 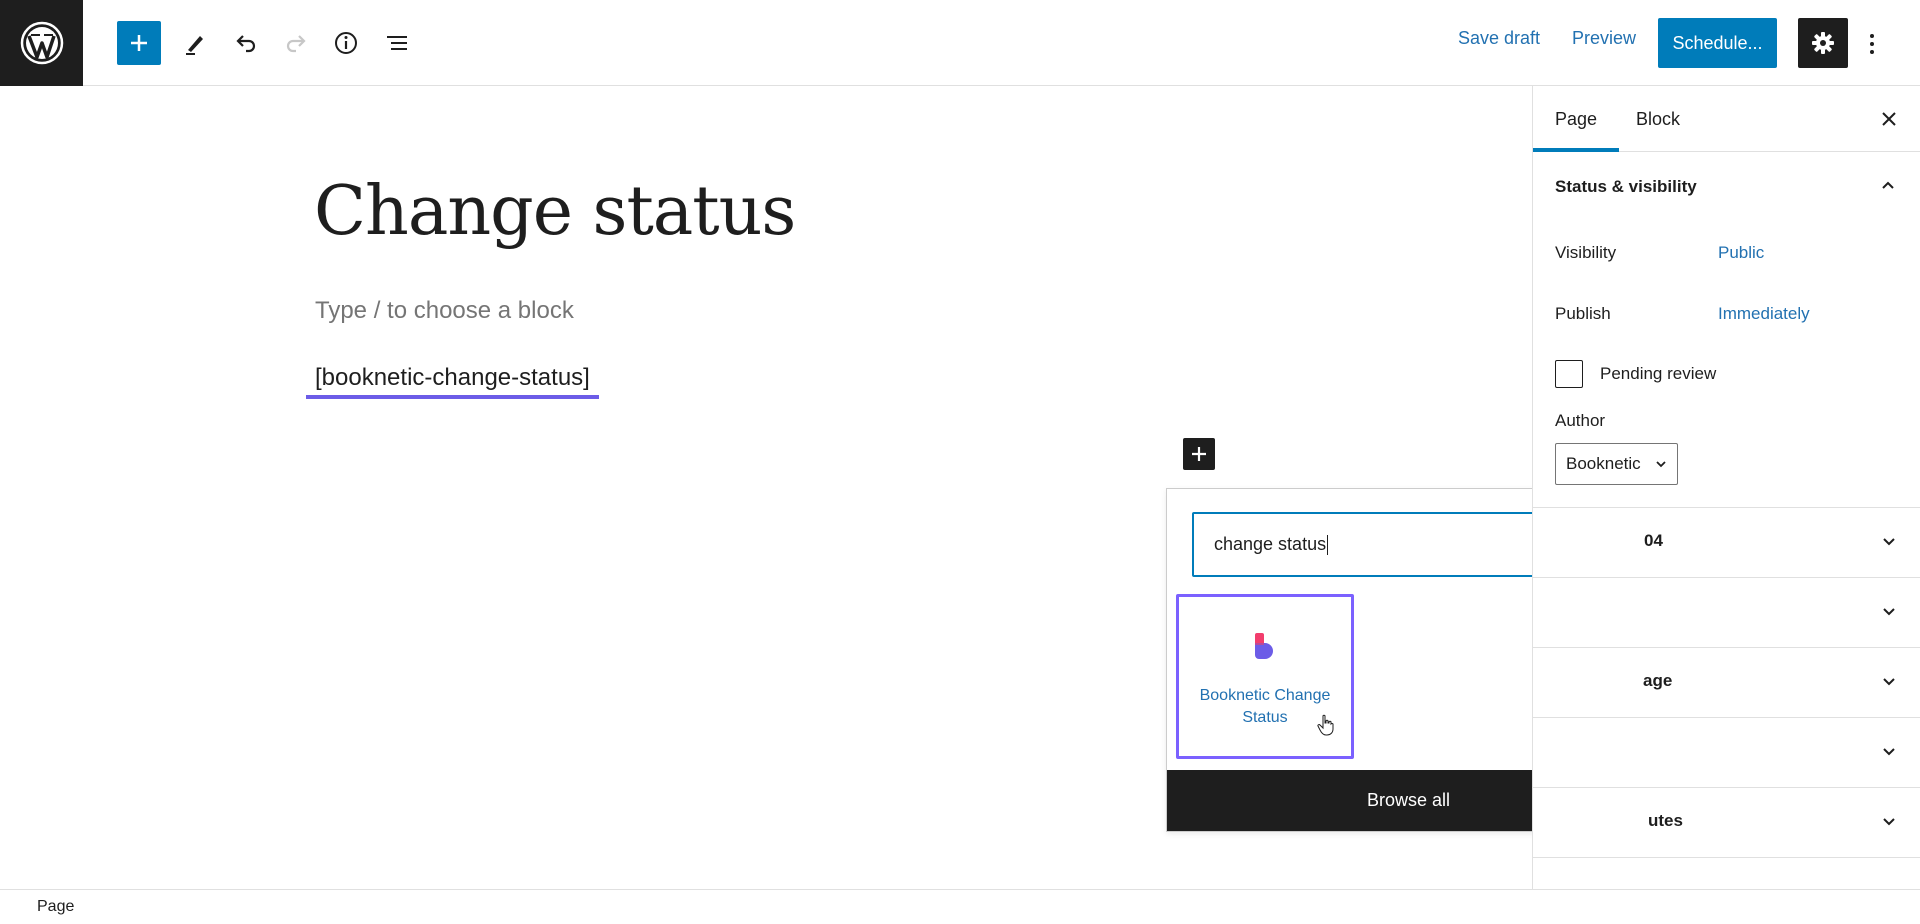 I want to click on shortcode-block: [booknetic-change-status], so click(x=452, y=379).